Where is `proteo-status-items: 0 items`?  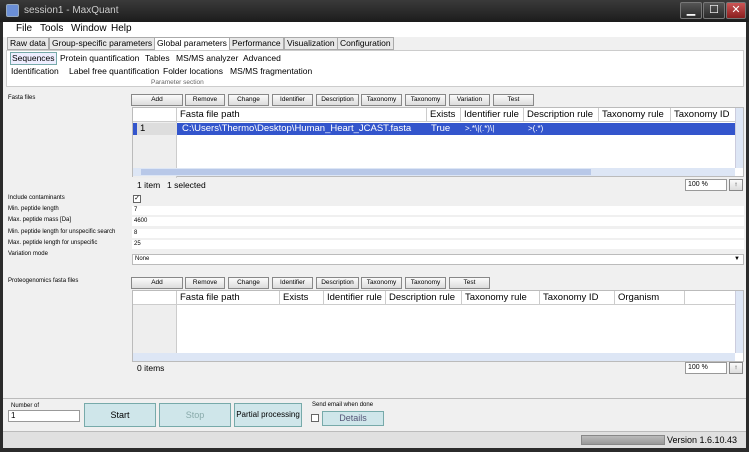 proteo-status-items: 0 items is located at coordinates (151, 368).